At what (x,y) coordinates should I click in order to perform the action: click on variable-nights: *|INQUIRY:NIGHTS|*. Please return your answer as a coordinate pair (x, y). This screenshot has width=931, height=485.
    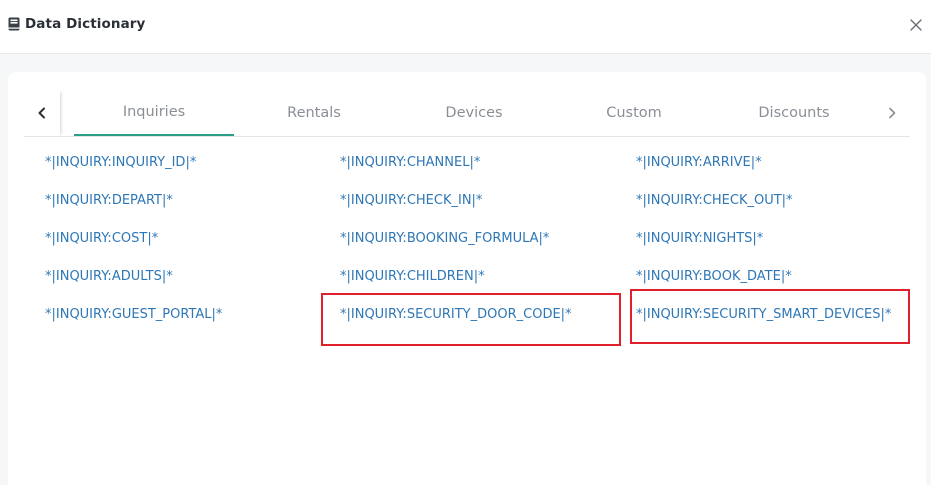
    Looking at the image, I should click on (699, 239).